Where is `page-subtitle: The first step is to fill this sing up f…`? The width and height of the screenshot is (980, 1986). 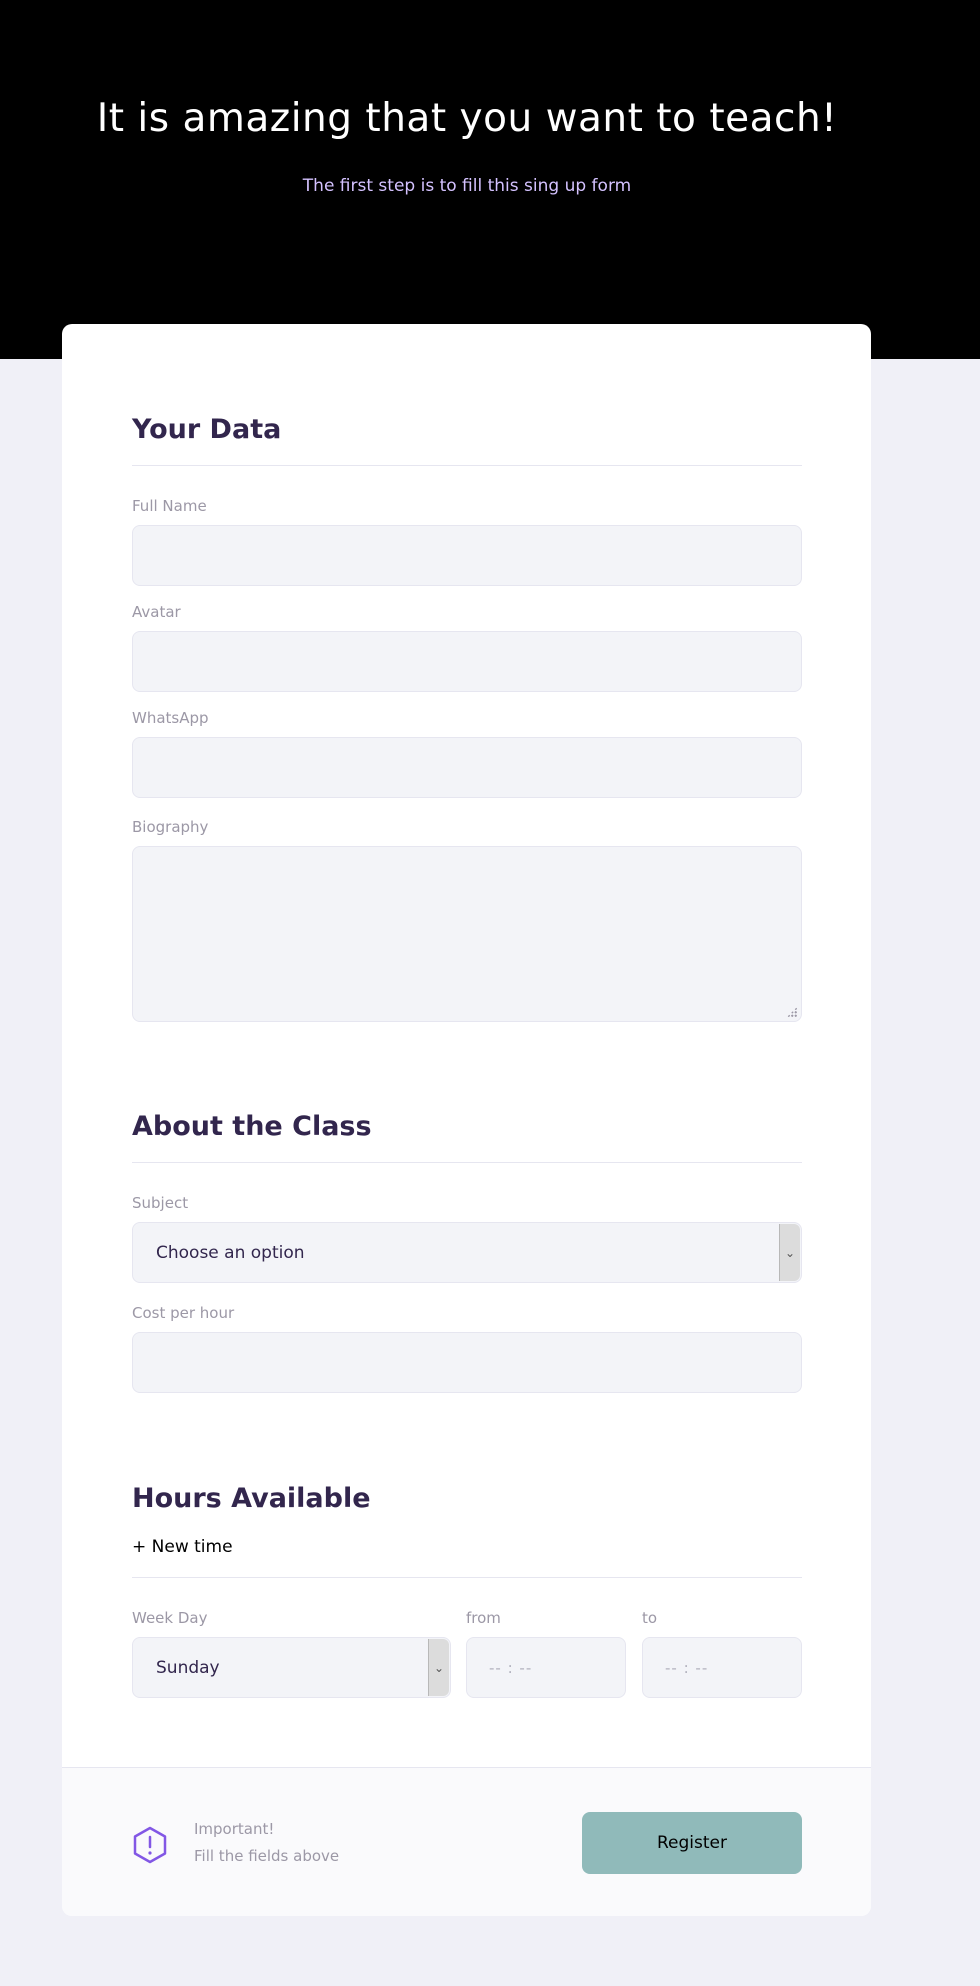 page-subtitle: The first step is to fill this sing up f… is located at coordinates (467, 186).